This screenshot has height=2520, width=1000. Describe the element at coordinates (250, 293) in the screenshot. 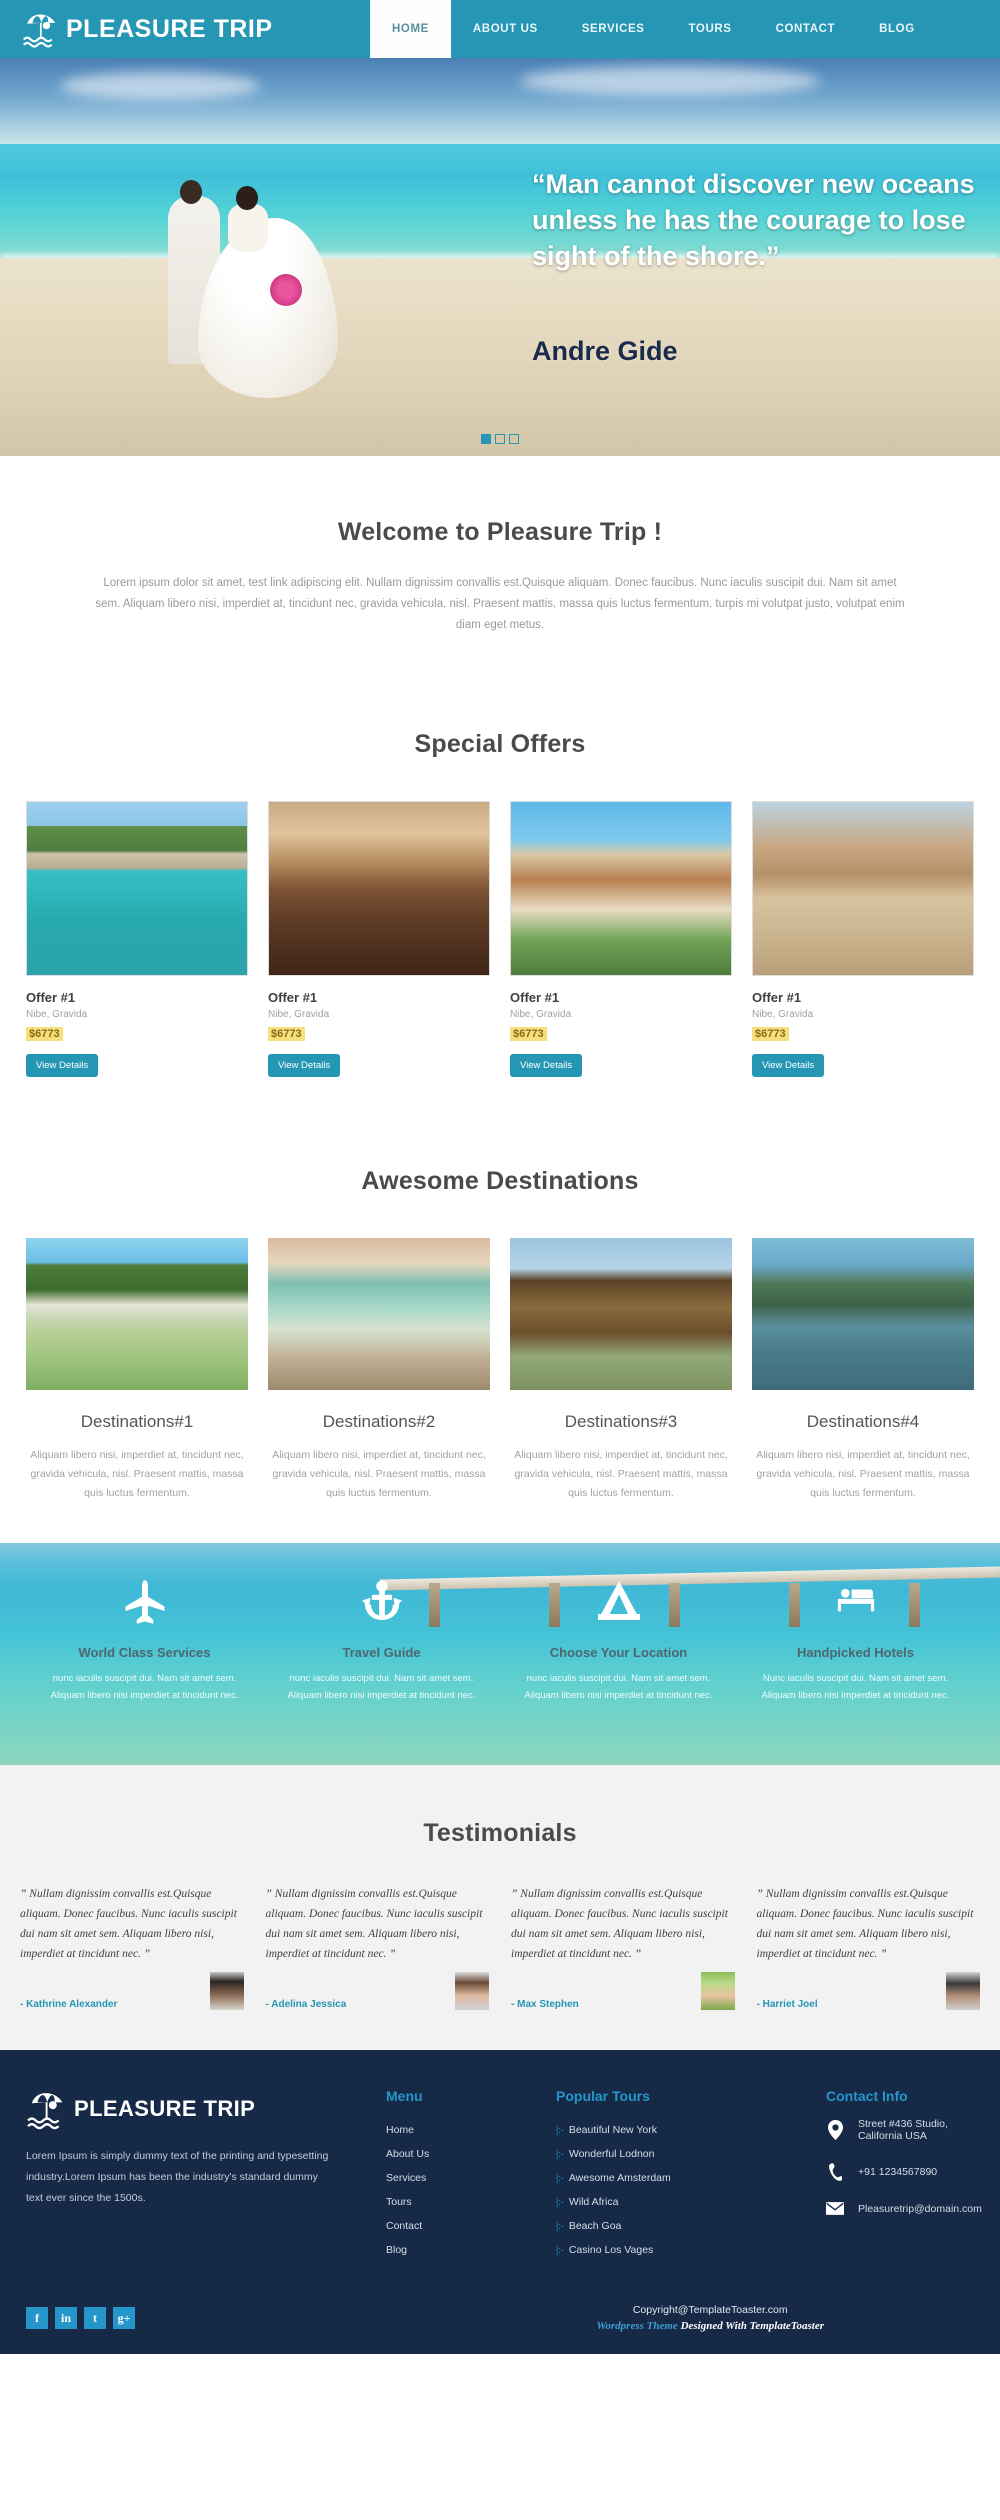

I see `wedding-couple-photo-subject` at that location.